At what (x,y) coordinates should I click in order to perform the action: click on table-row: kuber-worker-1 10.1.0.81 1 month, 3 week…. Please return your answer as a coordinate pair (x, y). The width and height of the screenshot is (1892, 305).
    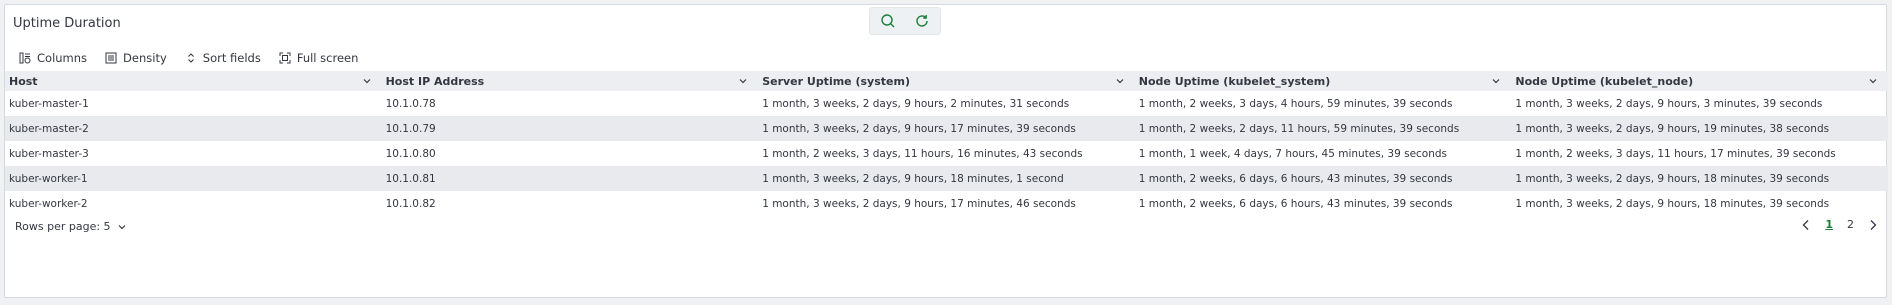
    Looking at the image, I should click on (946, 178).